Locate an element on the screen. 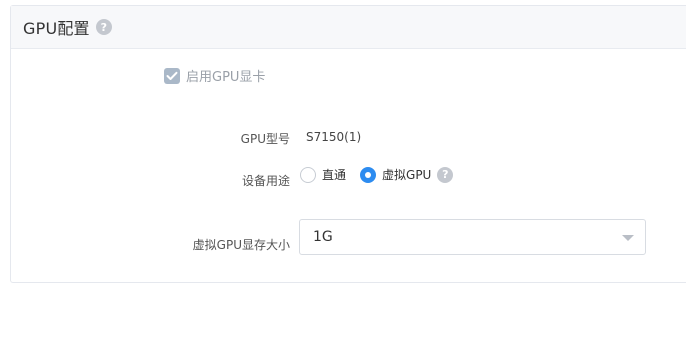  radio-label: 虚拟GPU is located at coordinates (407, 175).